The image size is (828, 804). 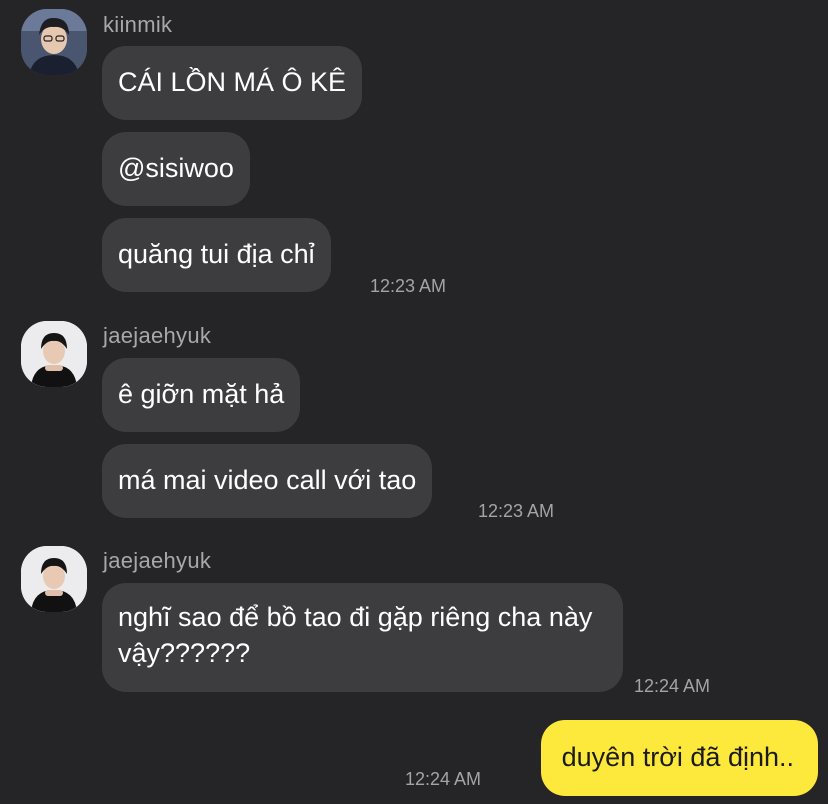 What do you see at coordinates (138, 24) in the screenshot?
I see `sender-name: kiinmik` at bounding box center [138, 24].